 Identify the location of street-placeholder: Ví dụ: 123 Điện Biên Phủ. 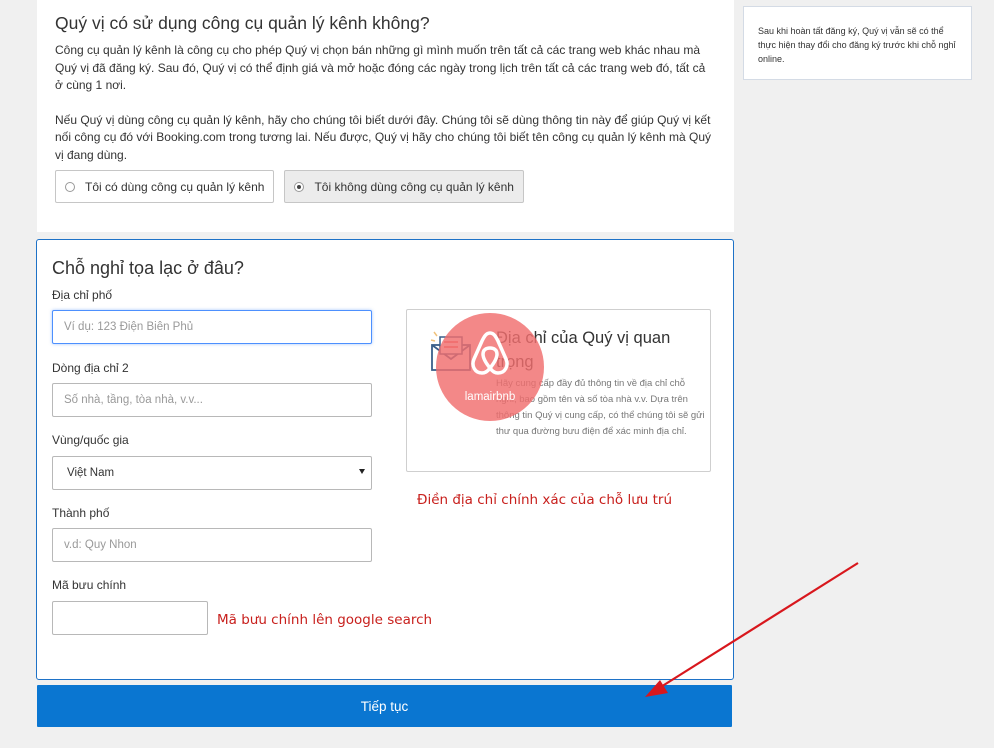
(129, 327).